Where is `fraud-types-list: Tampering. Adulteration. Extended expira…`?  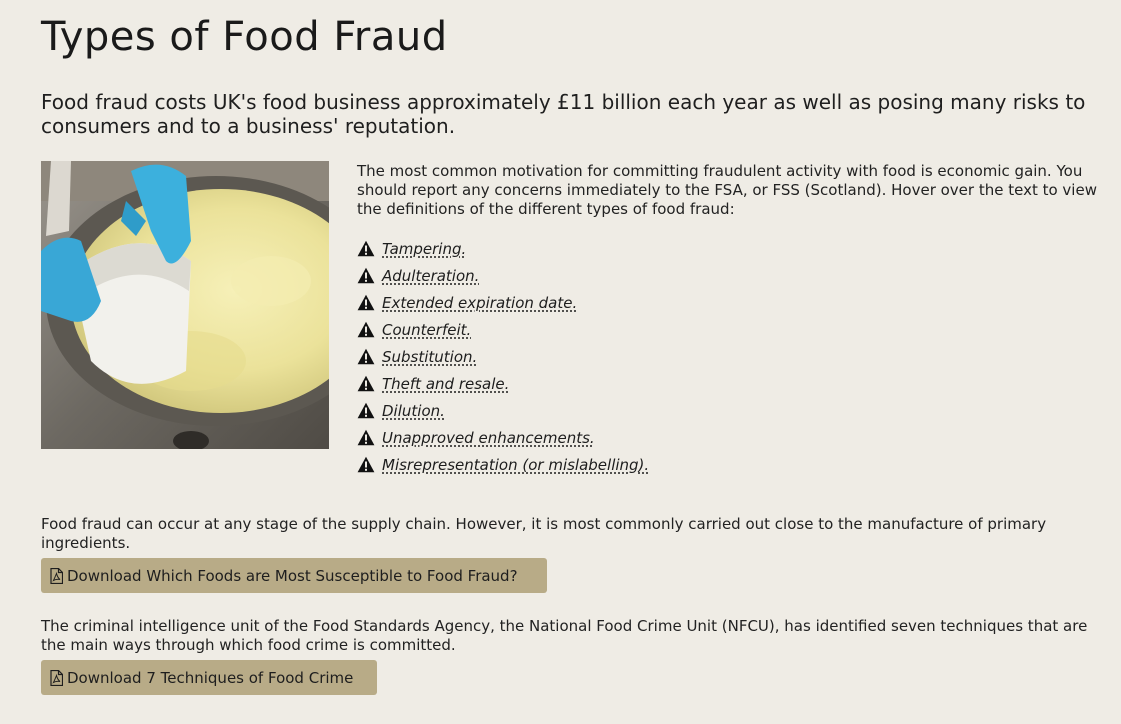 fraud-types-list: Tampering. Adulteration. Extended expira… is located at coordinates (503, 356).